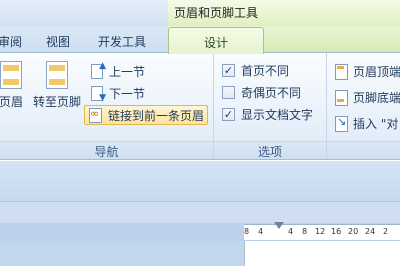  I want to click on goto-header-button: 页眉, so click(15, 85).